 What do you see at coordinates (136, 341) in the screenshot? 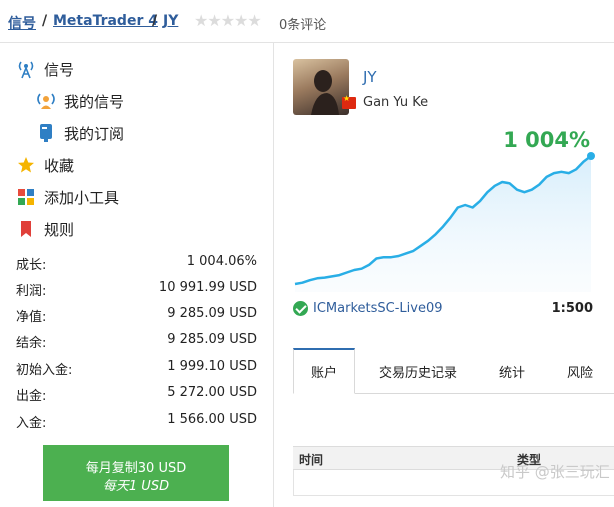
I see `stat-balance: 结余: 9 285.09 USD` at bounding box center [136, 341].